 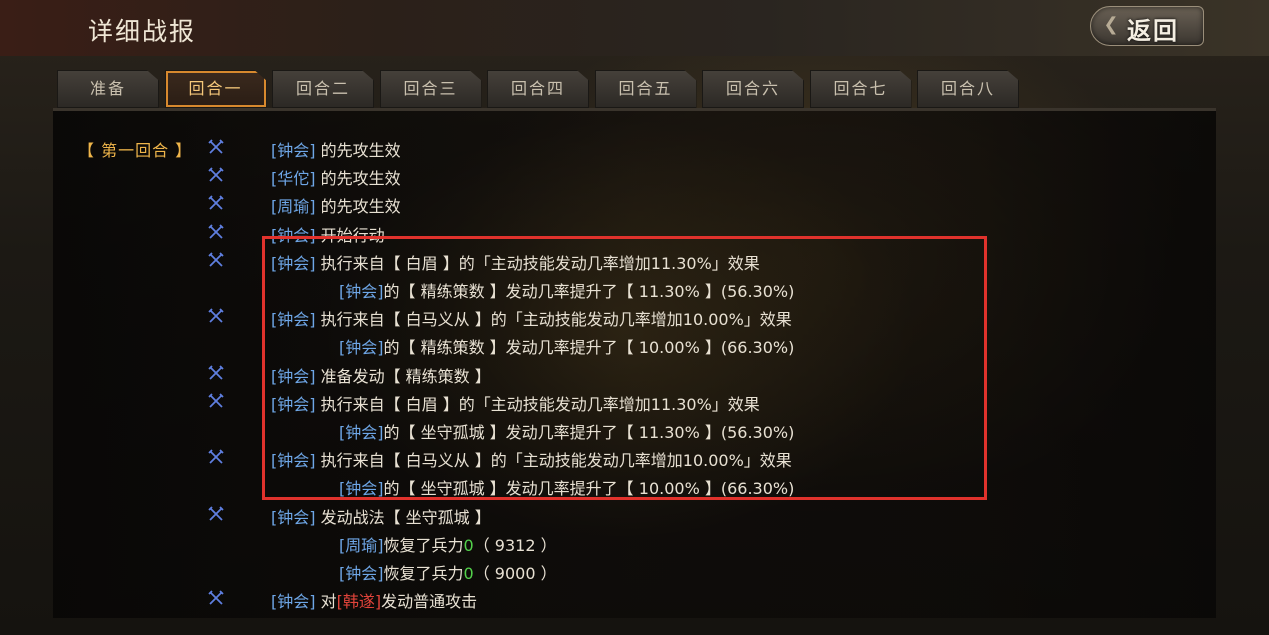 I want to click on log-fragment: 的【 坐守孤城 】发动几率提升了【 10.00% 】(66.30%), so click(x=589, y=489).